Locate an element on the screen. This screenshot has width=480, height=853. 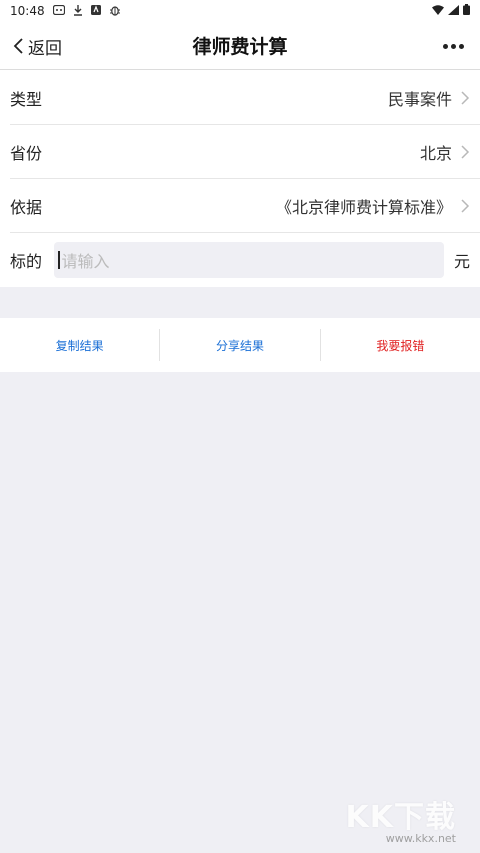
more-options-icon is located at coordinates (453, 46).